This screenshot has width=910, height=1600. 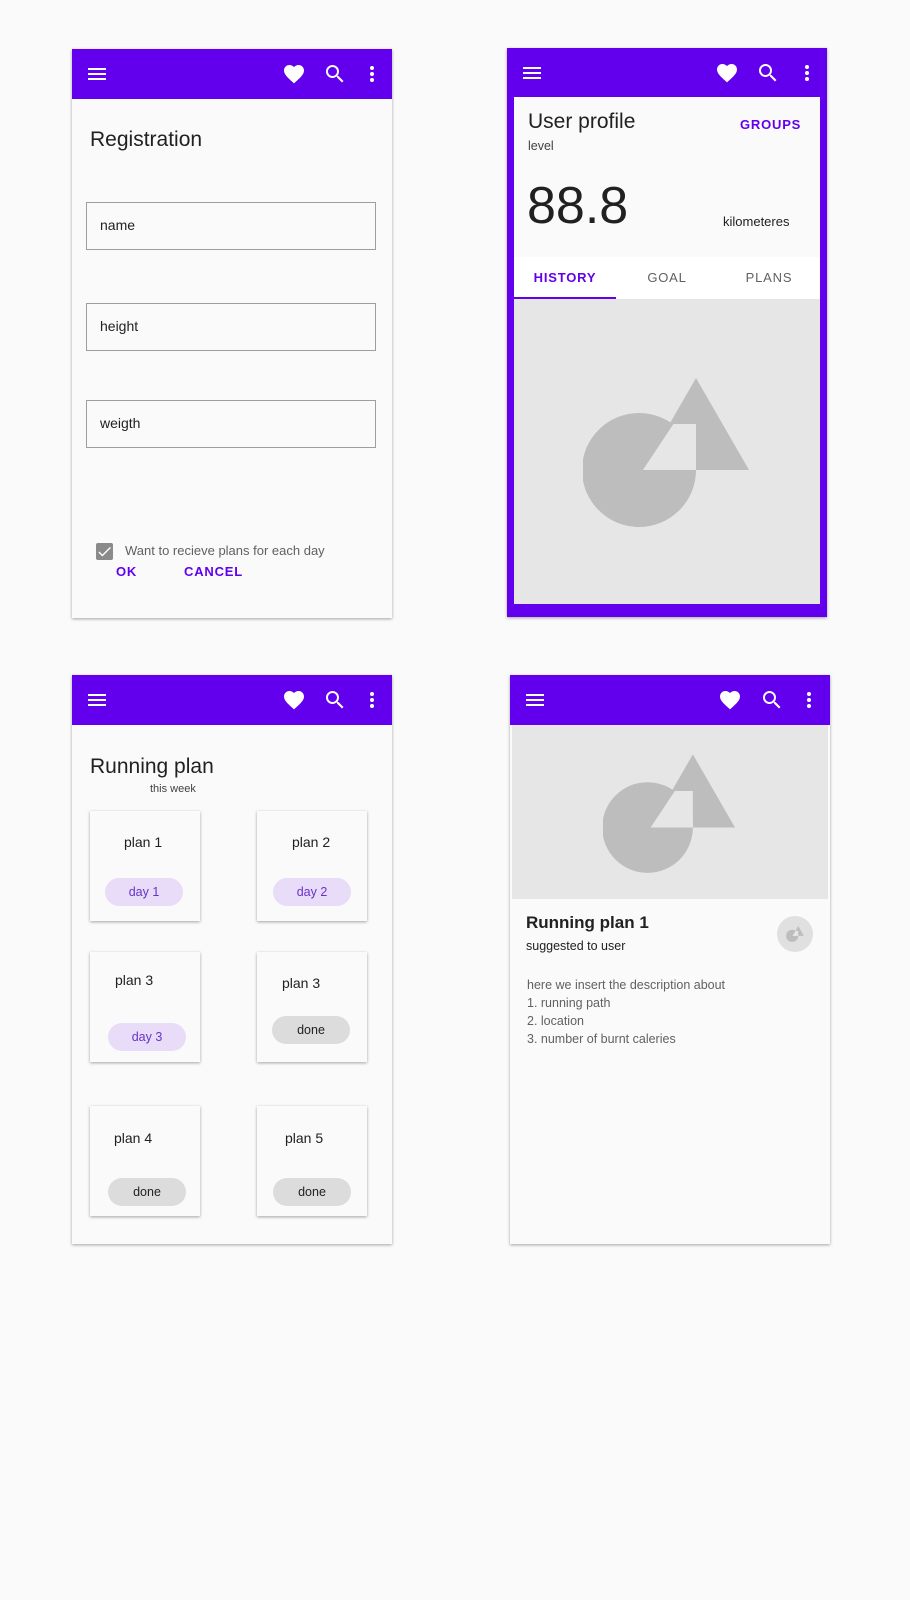 What do you see at coordinates (213, 571) in the screenshot?
I see `cancel-button: CANCEL` at bounding box center [213, 571].